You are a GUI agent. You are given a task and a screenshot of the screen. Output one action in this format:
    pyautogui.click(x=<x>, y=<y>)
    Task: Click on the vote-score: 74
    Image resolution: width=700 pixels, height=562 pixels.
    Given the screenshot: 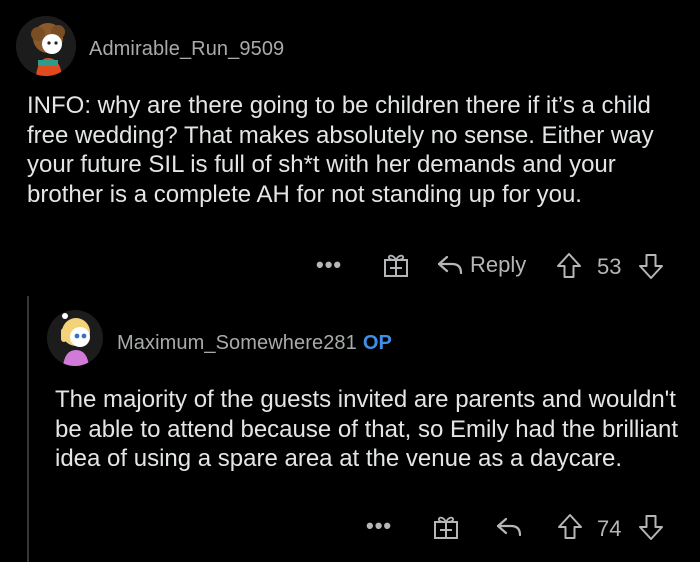 What is the action you would take?
    pyautogui.click(x=609, y=528)
    